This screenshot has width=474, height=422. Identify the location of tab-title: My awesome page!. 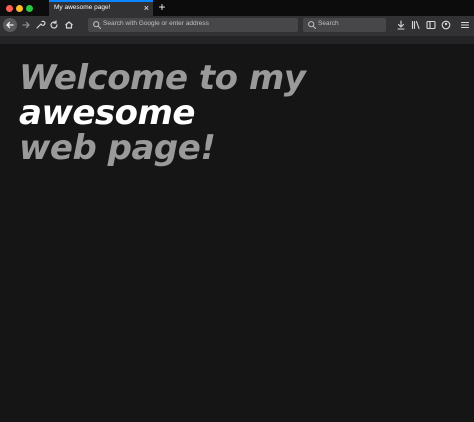
(82, 7).